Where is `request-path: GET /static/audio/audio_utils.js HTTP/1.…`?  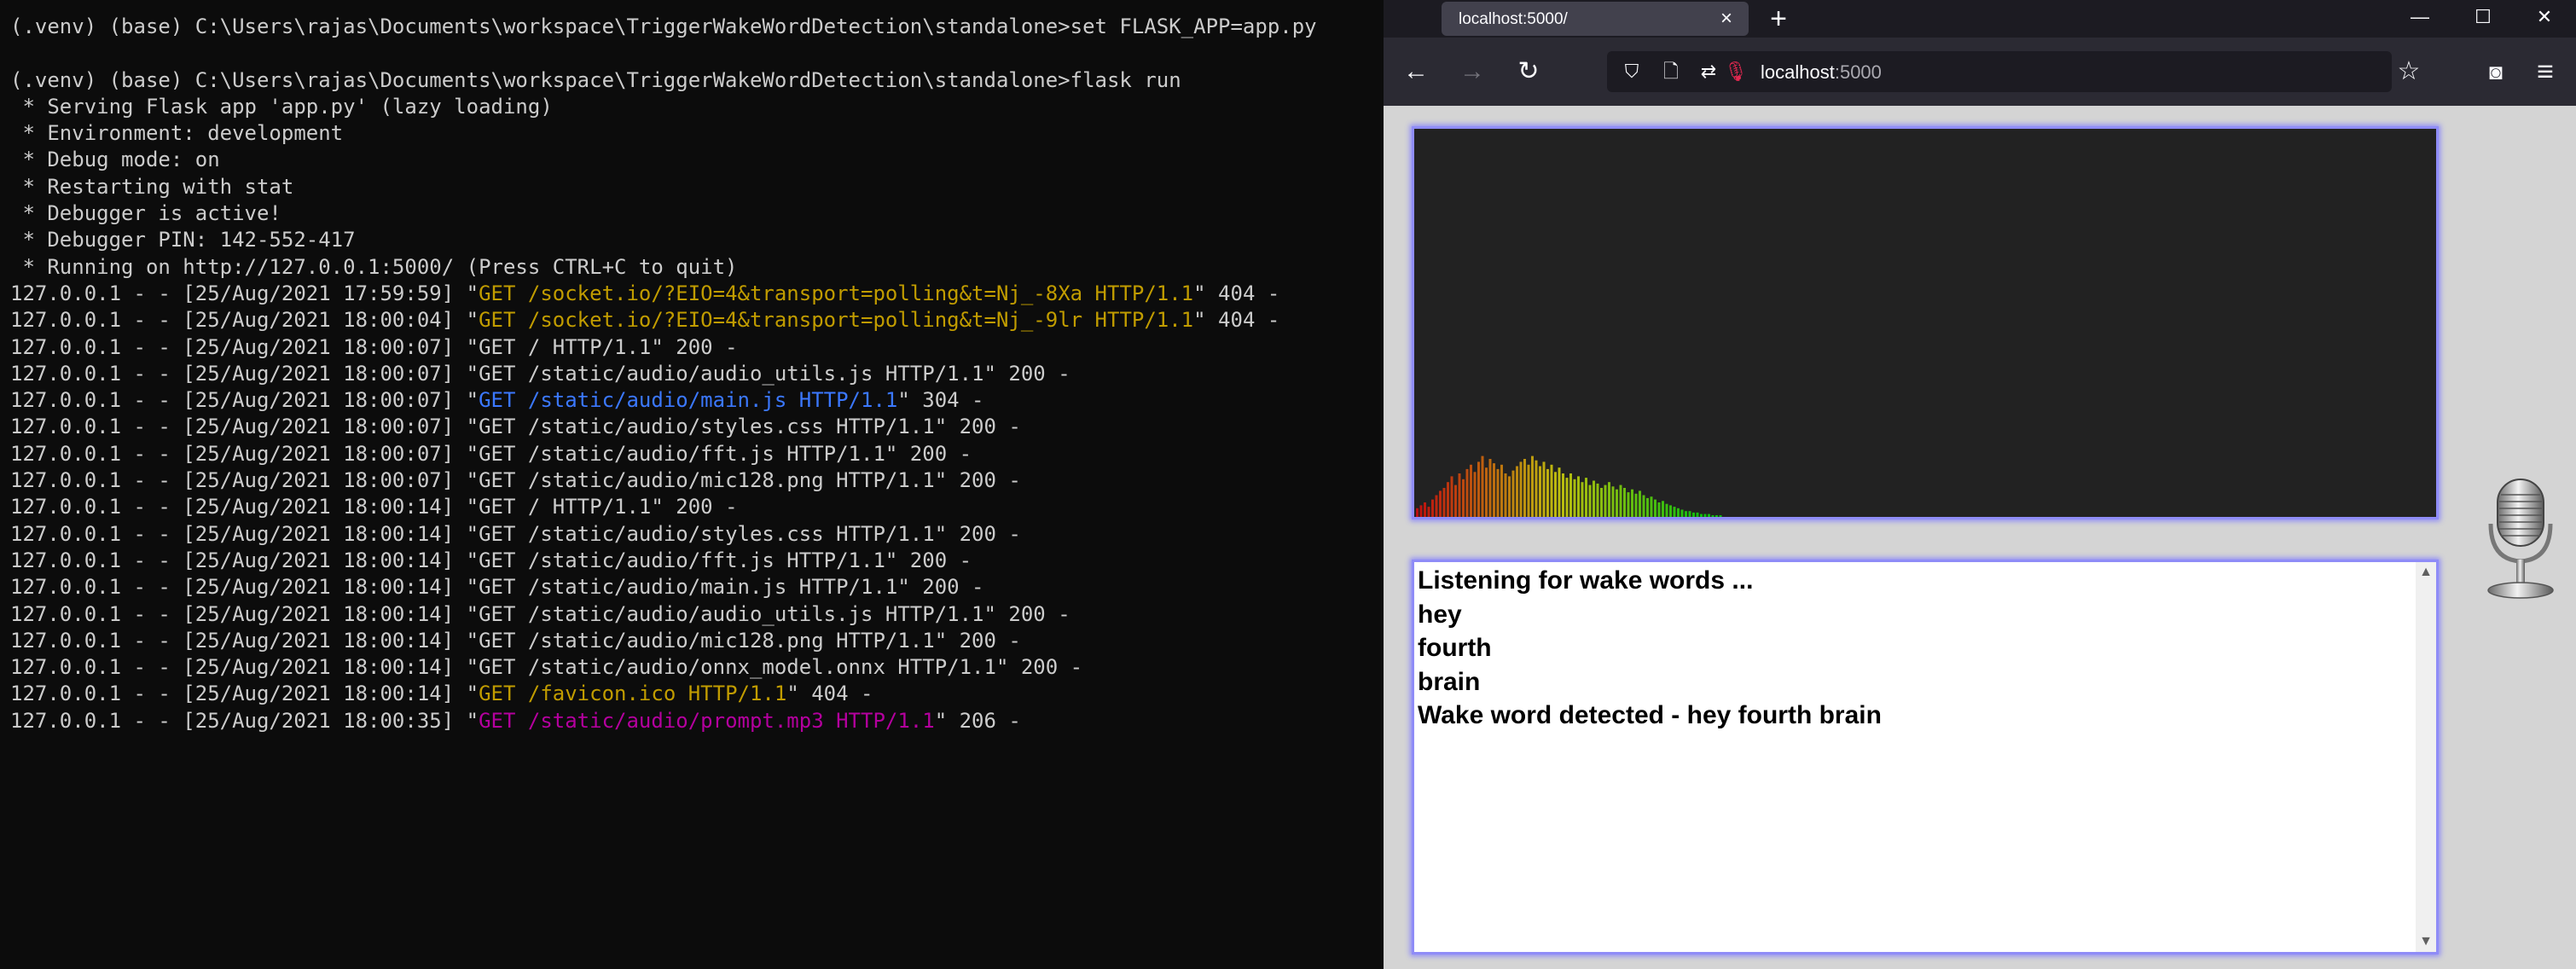
request-path: GET /static/audio/audio_utils.js HTTP/1.… is located at coordinates (731, 374).